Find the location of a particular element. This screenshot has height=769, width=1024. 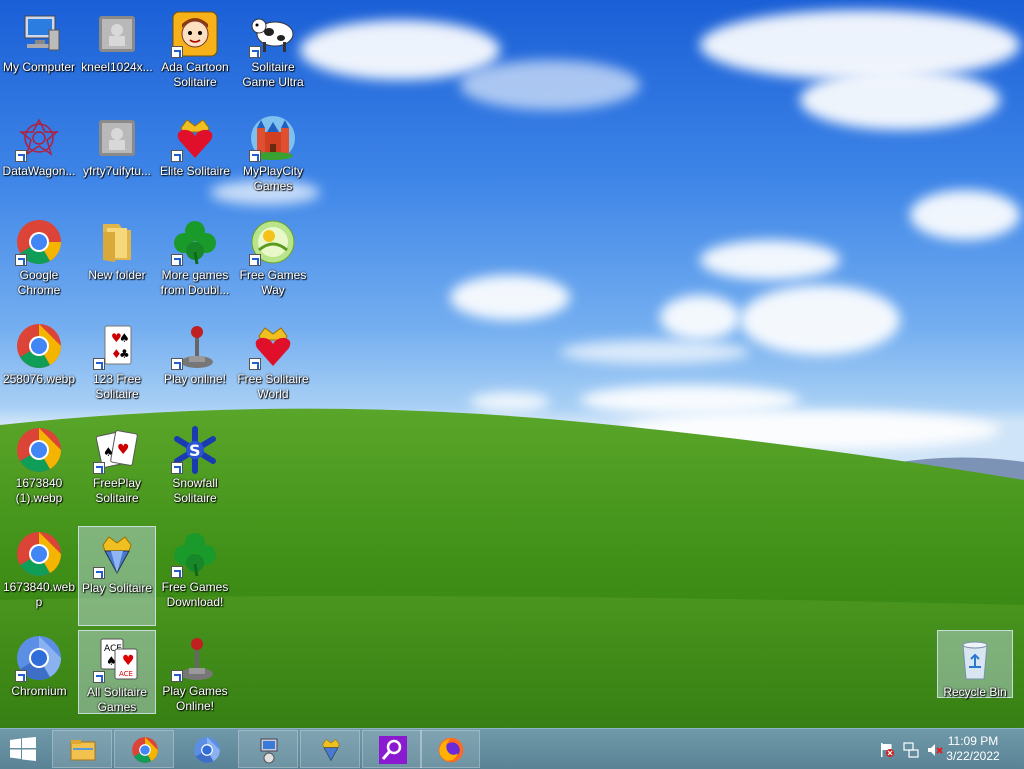

network-icon is located at coordinates (911, 750).